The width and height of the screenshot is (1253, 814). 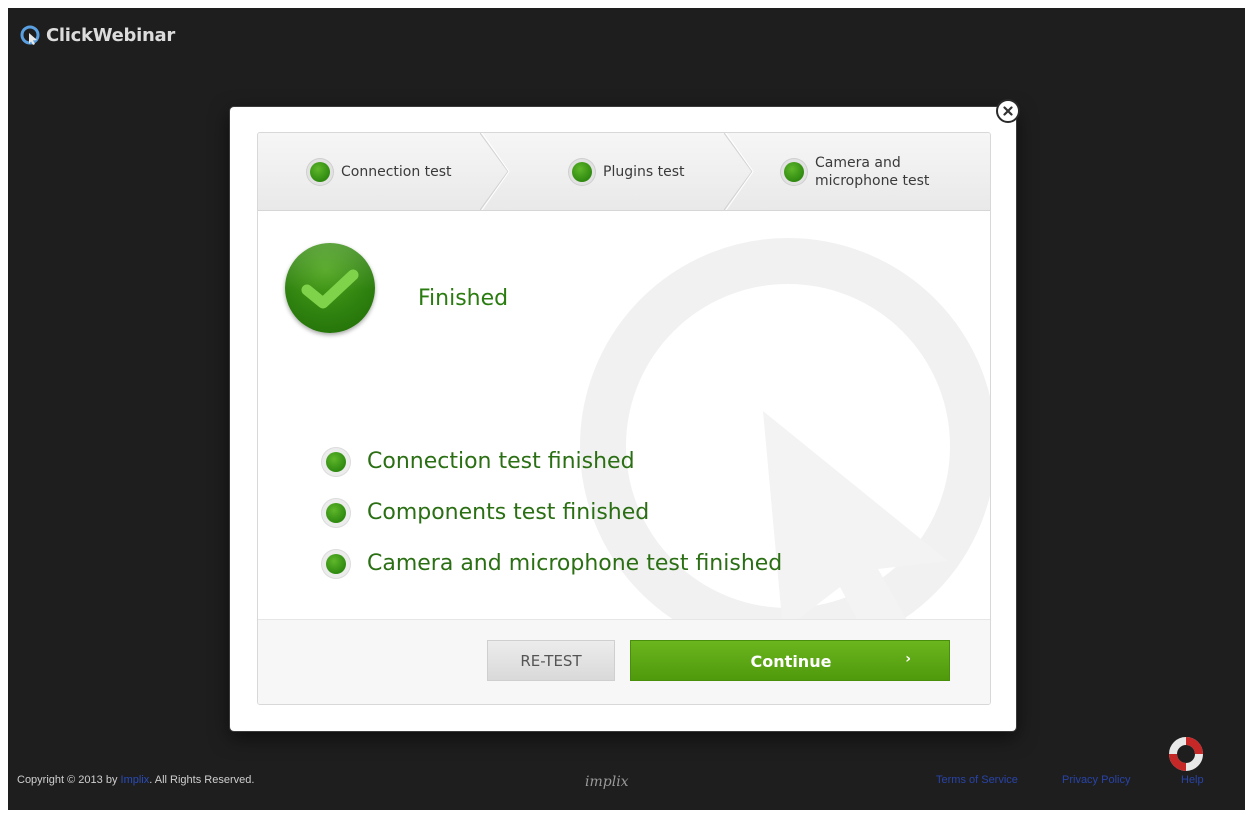 I want to click on continue-label: Continue, so click(x=791, y=661).